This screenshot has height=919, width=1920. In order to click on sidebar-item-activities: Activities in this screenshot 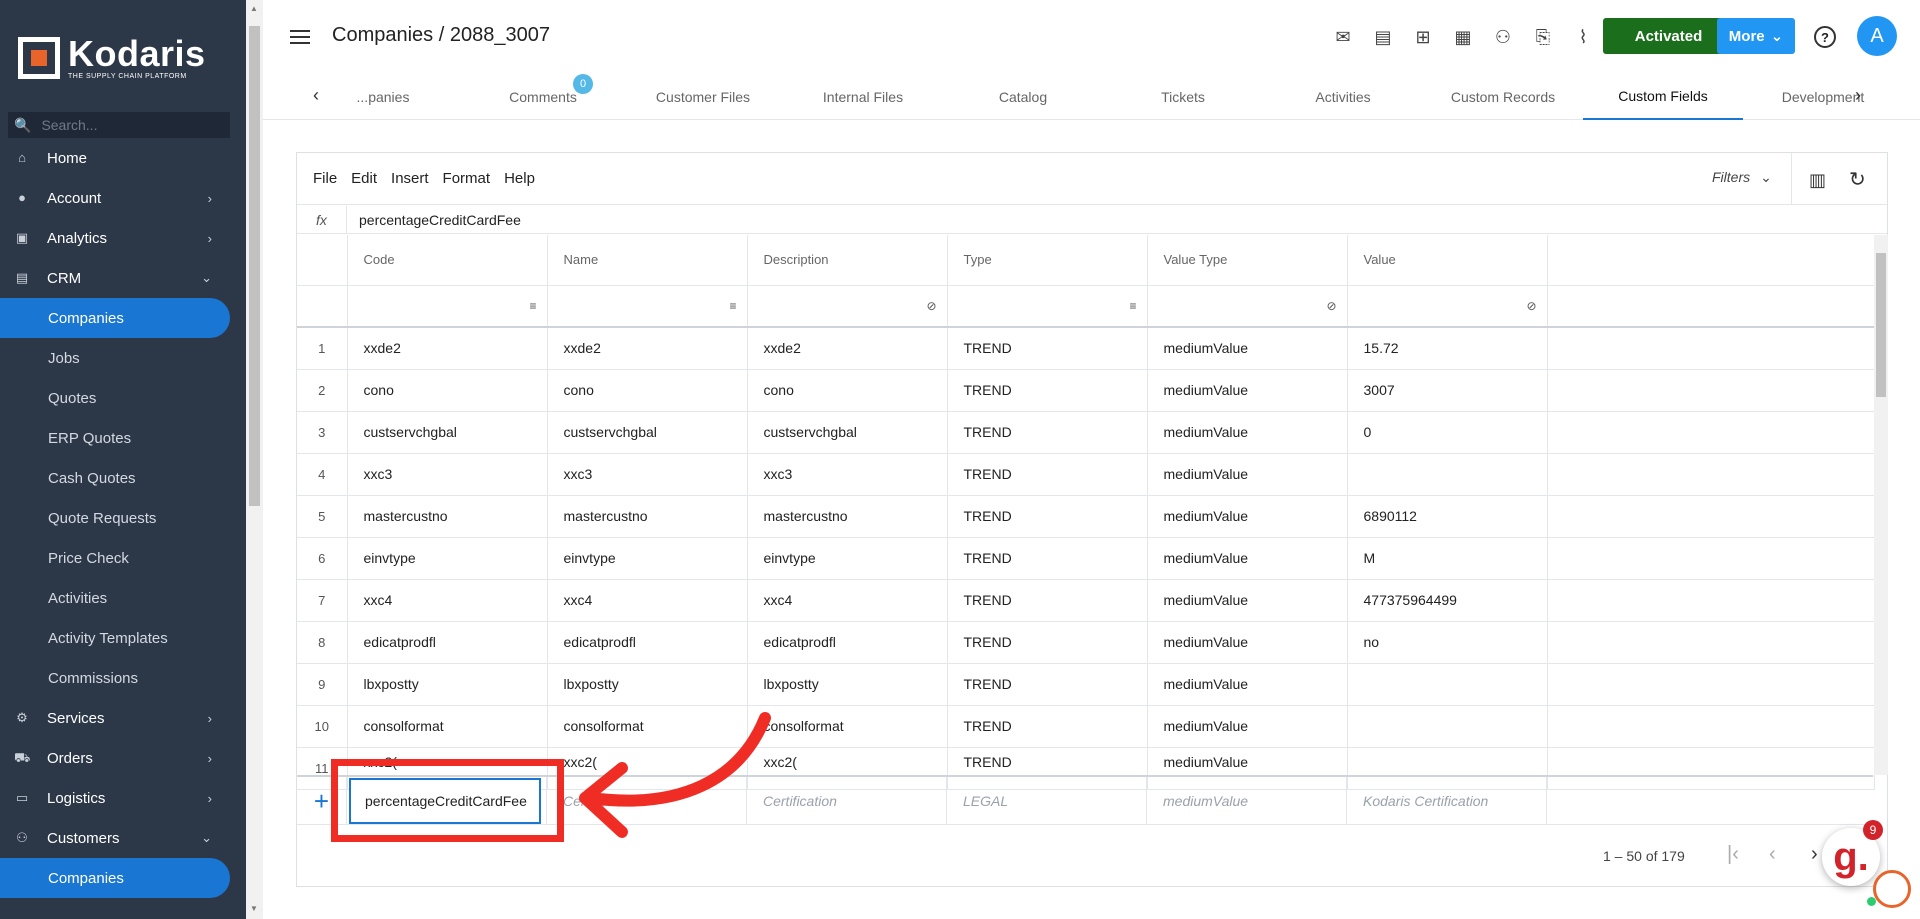, I will do `click(115, 598)`.